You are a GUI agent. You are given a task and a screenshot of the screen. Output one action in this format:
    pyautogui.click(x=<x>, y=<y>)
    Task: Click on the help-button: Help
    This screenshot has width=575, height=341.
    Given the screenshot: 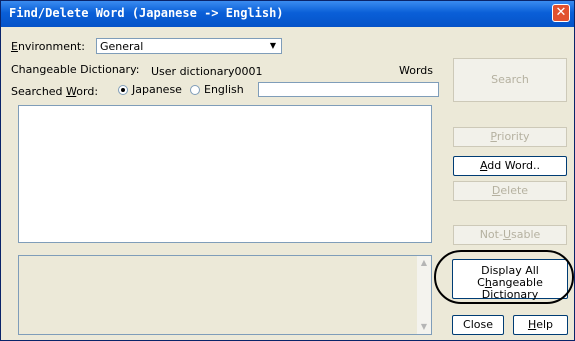 What is the action you would take?
    pyautogui.click(x=540, y=325)
    